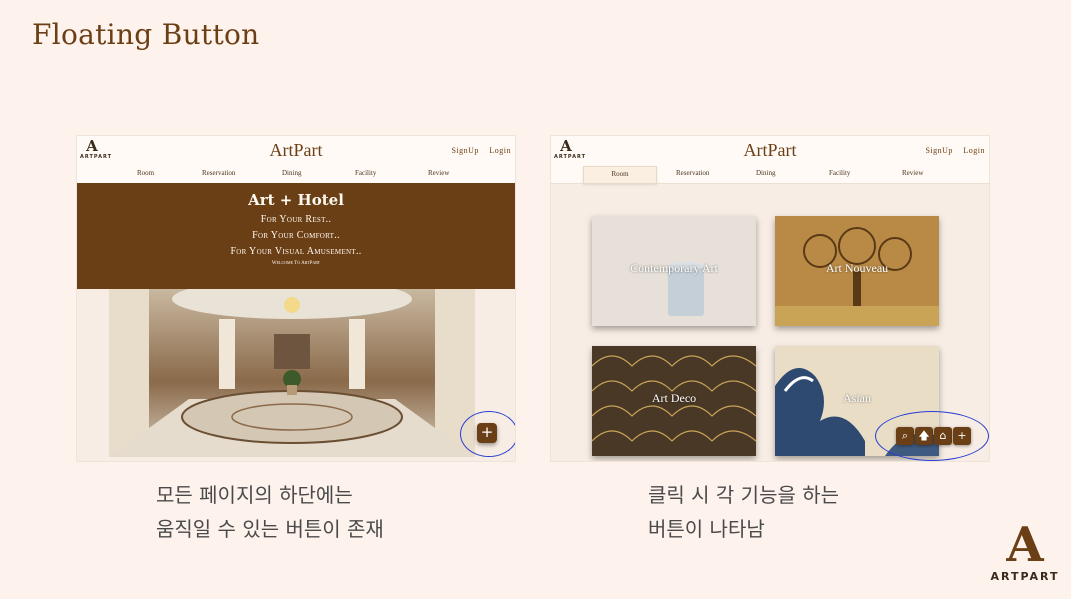 The height and width of the screenshot is (599, 1071). I want to click on card-art-nouveau: Art Nouveau, so click(857, 271).